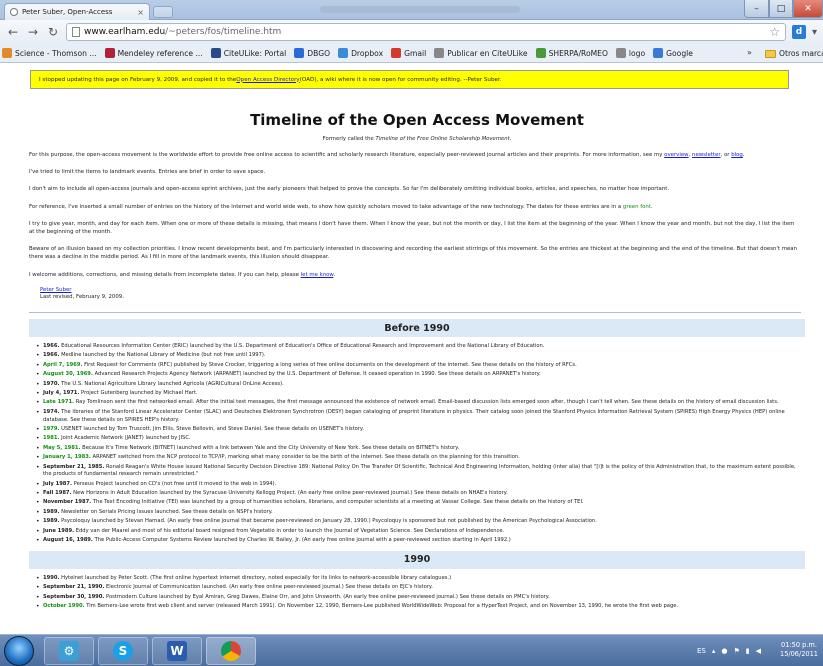 This screenshot has width=823, height=666. What do you see at coordinates (737, 651) in the screenshot?
I see `tray-flag-icon: ⚑` at bounding box center [737, 651].